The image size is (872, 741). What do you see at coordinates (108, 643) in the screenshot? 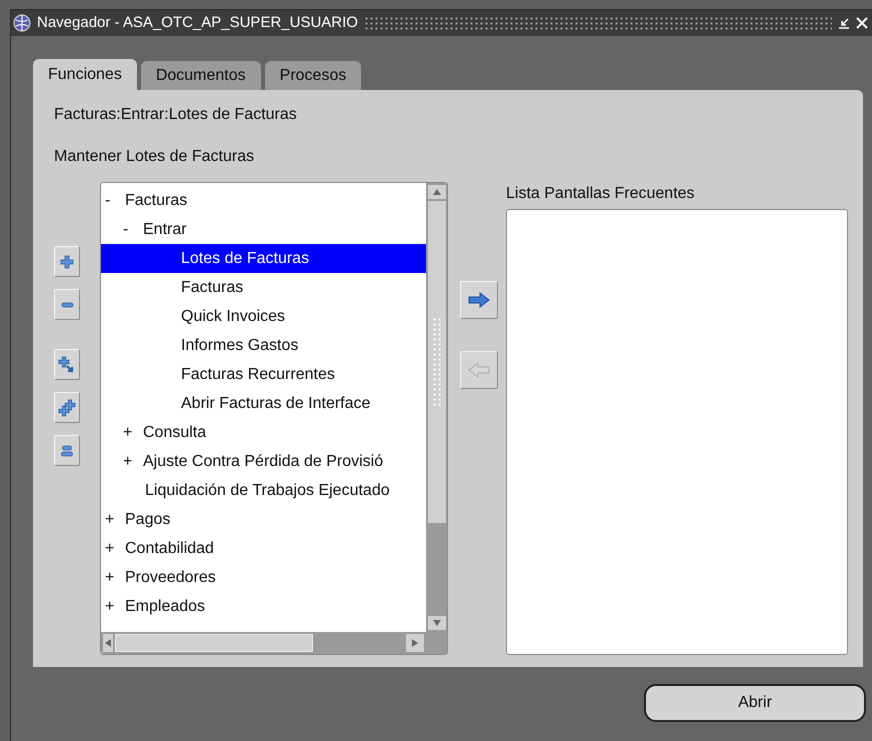
I see `scroll-left-icon` at bounding box center [108, 643].